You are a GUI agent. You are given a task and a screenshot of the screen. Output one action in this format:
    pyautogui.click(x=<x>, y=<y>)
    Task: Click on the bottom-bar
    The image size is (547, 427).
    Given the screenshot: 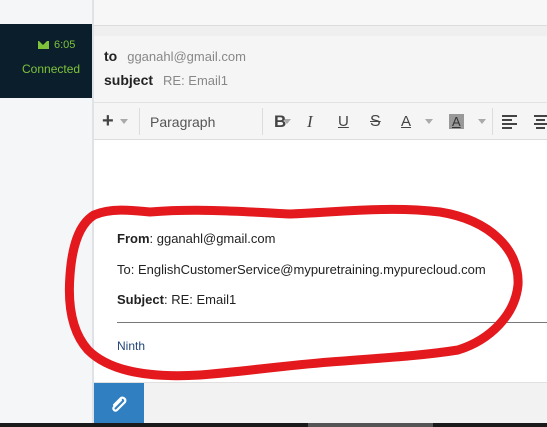 What is the action you would take?
    pyautogui.click(x=273, y=425)
    